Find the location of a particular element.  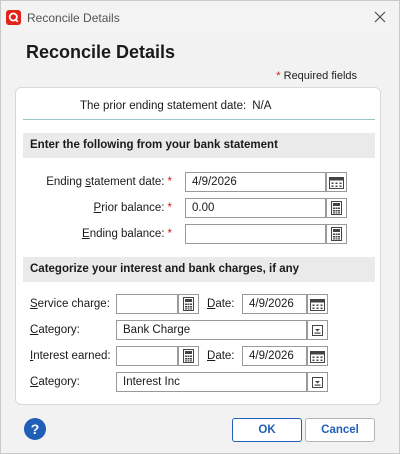

service-charge-label: Service charge: is located at coordinates (70, 304).